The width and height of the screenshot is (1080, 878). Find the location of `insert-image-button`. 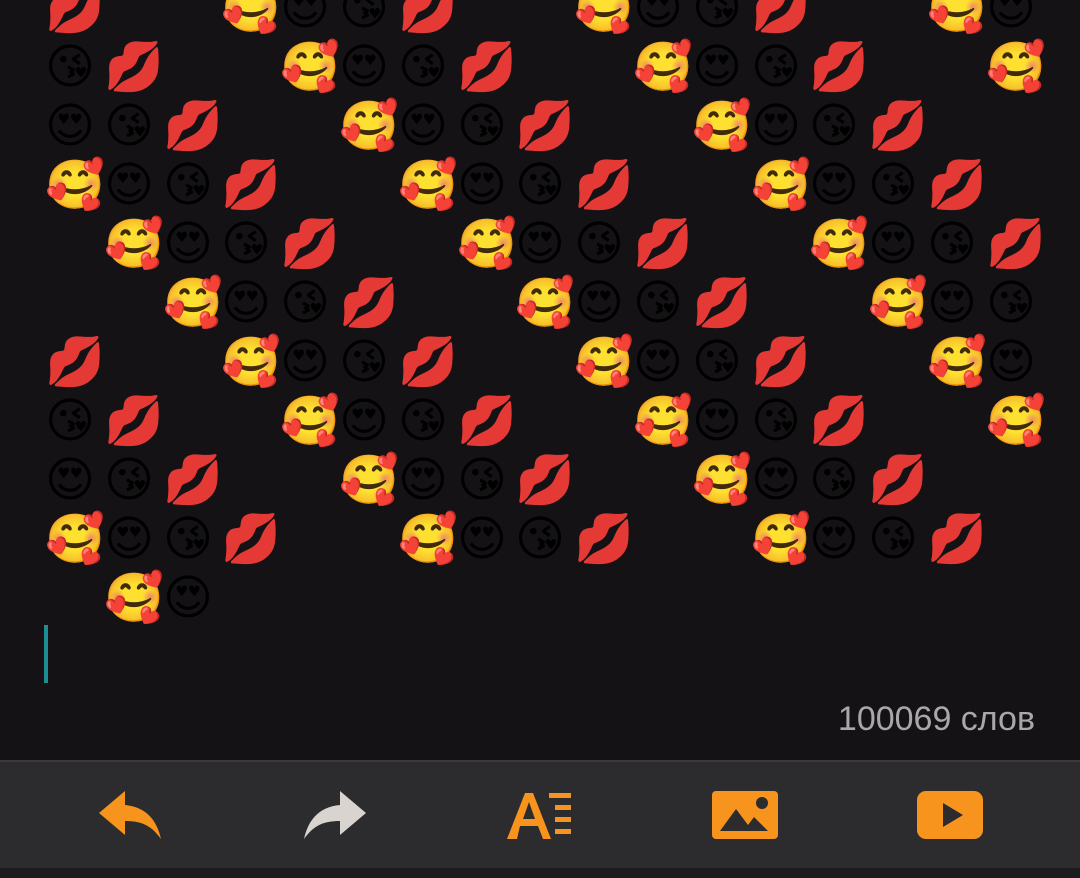

insert-image-button is located at coordinates (745, 815).